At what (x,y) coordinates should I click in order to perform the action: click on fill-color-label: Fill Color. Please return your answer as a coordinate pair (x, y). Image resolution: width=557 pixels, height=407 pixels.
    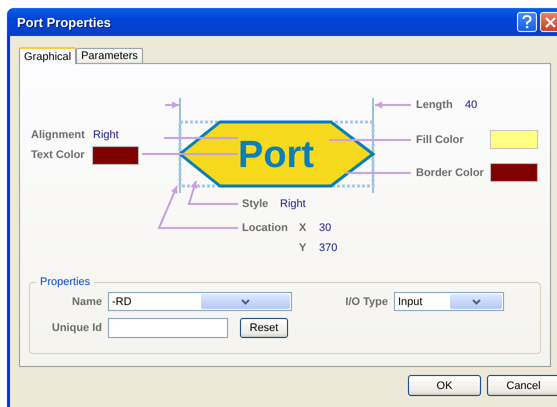
    Looking at the image, I should click on (440, 140).